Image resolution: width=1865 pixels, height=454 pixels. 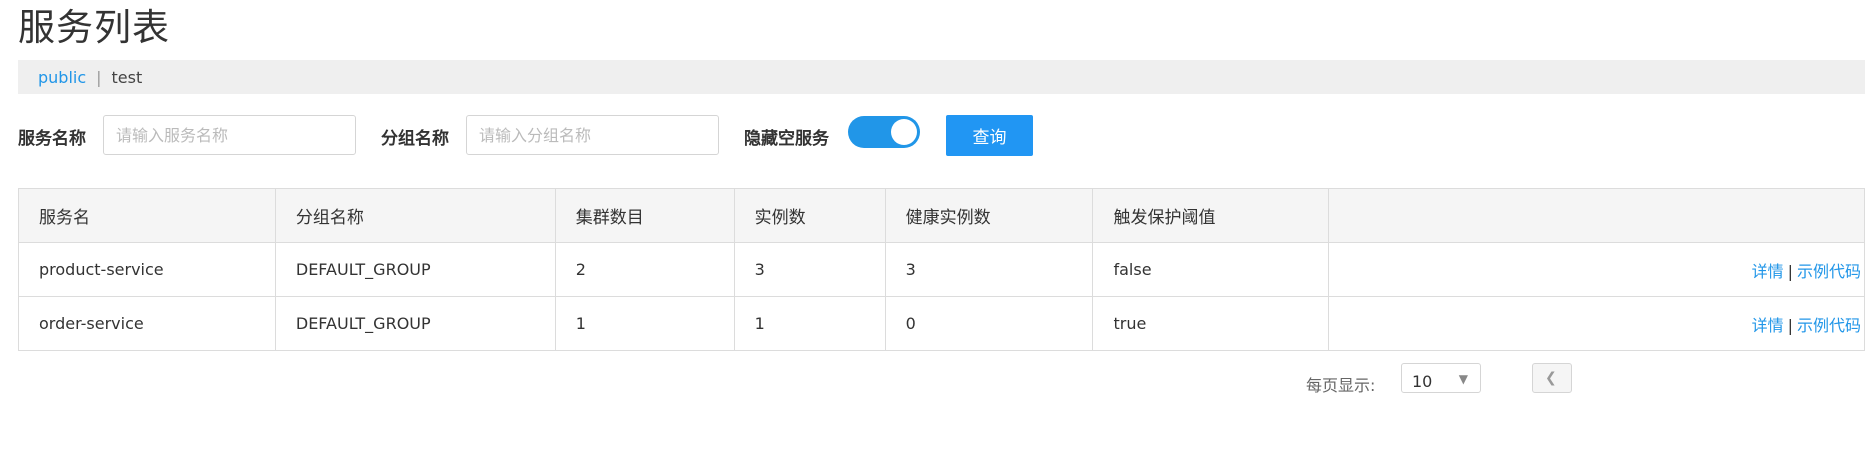 What do you see at coordinates (229, 135) in the screenshot?
I see `service-name-input` at bounding box center [229, 135].